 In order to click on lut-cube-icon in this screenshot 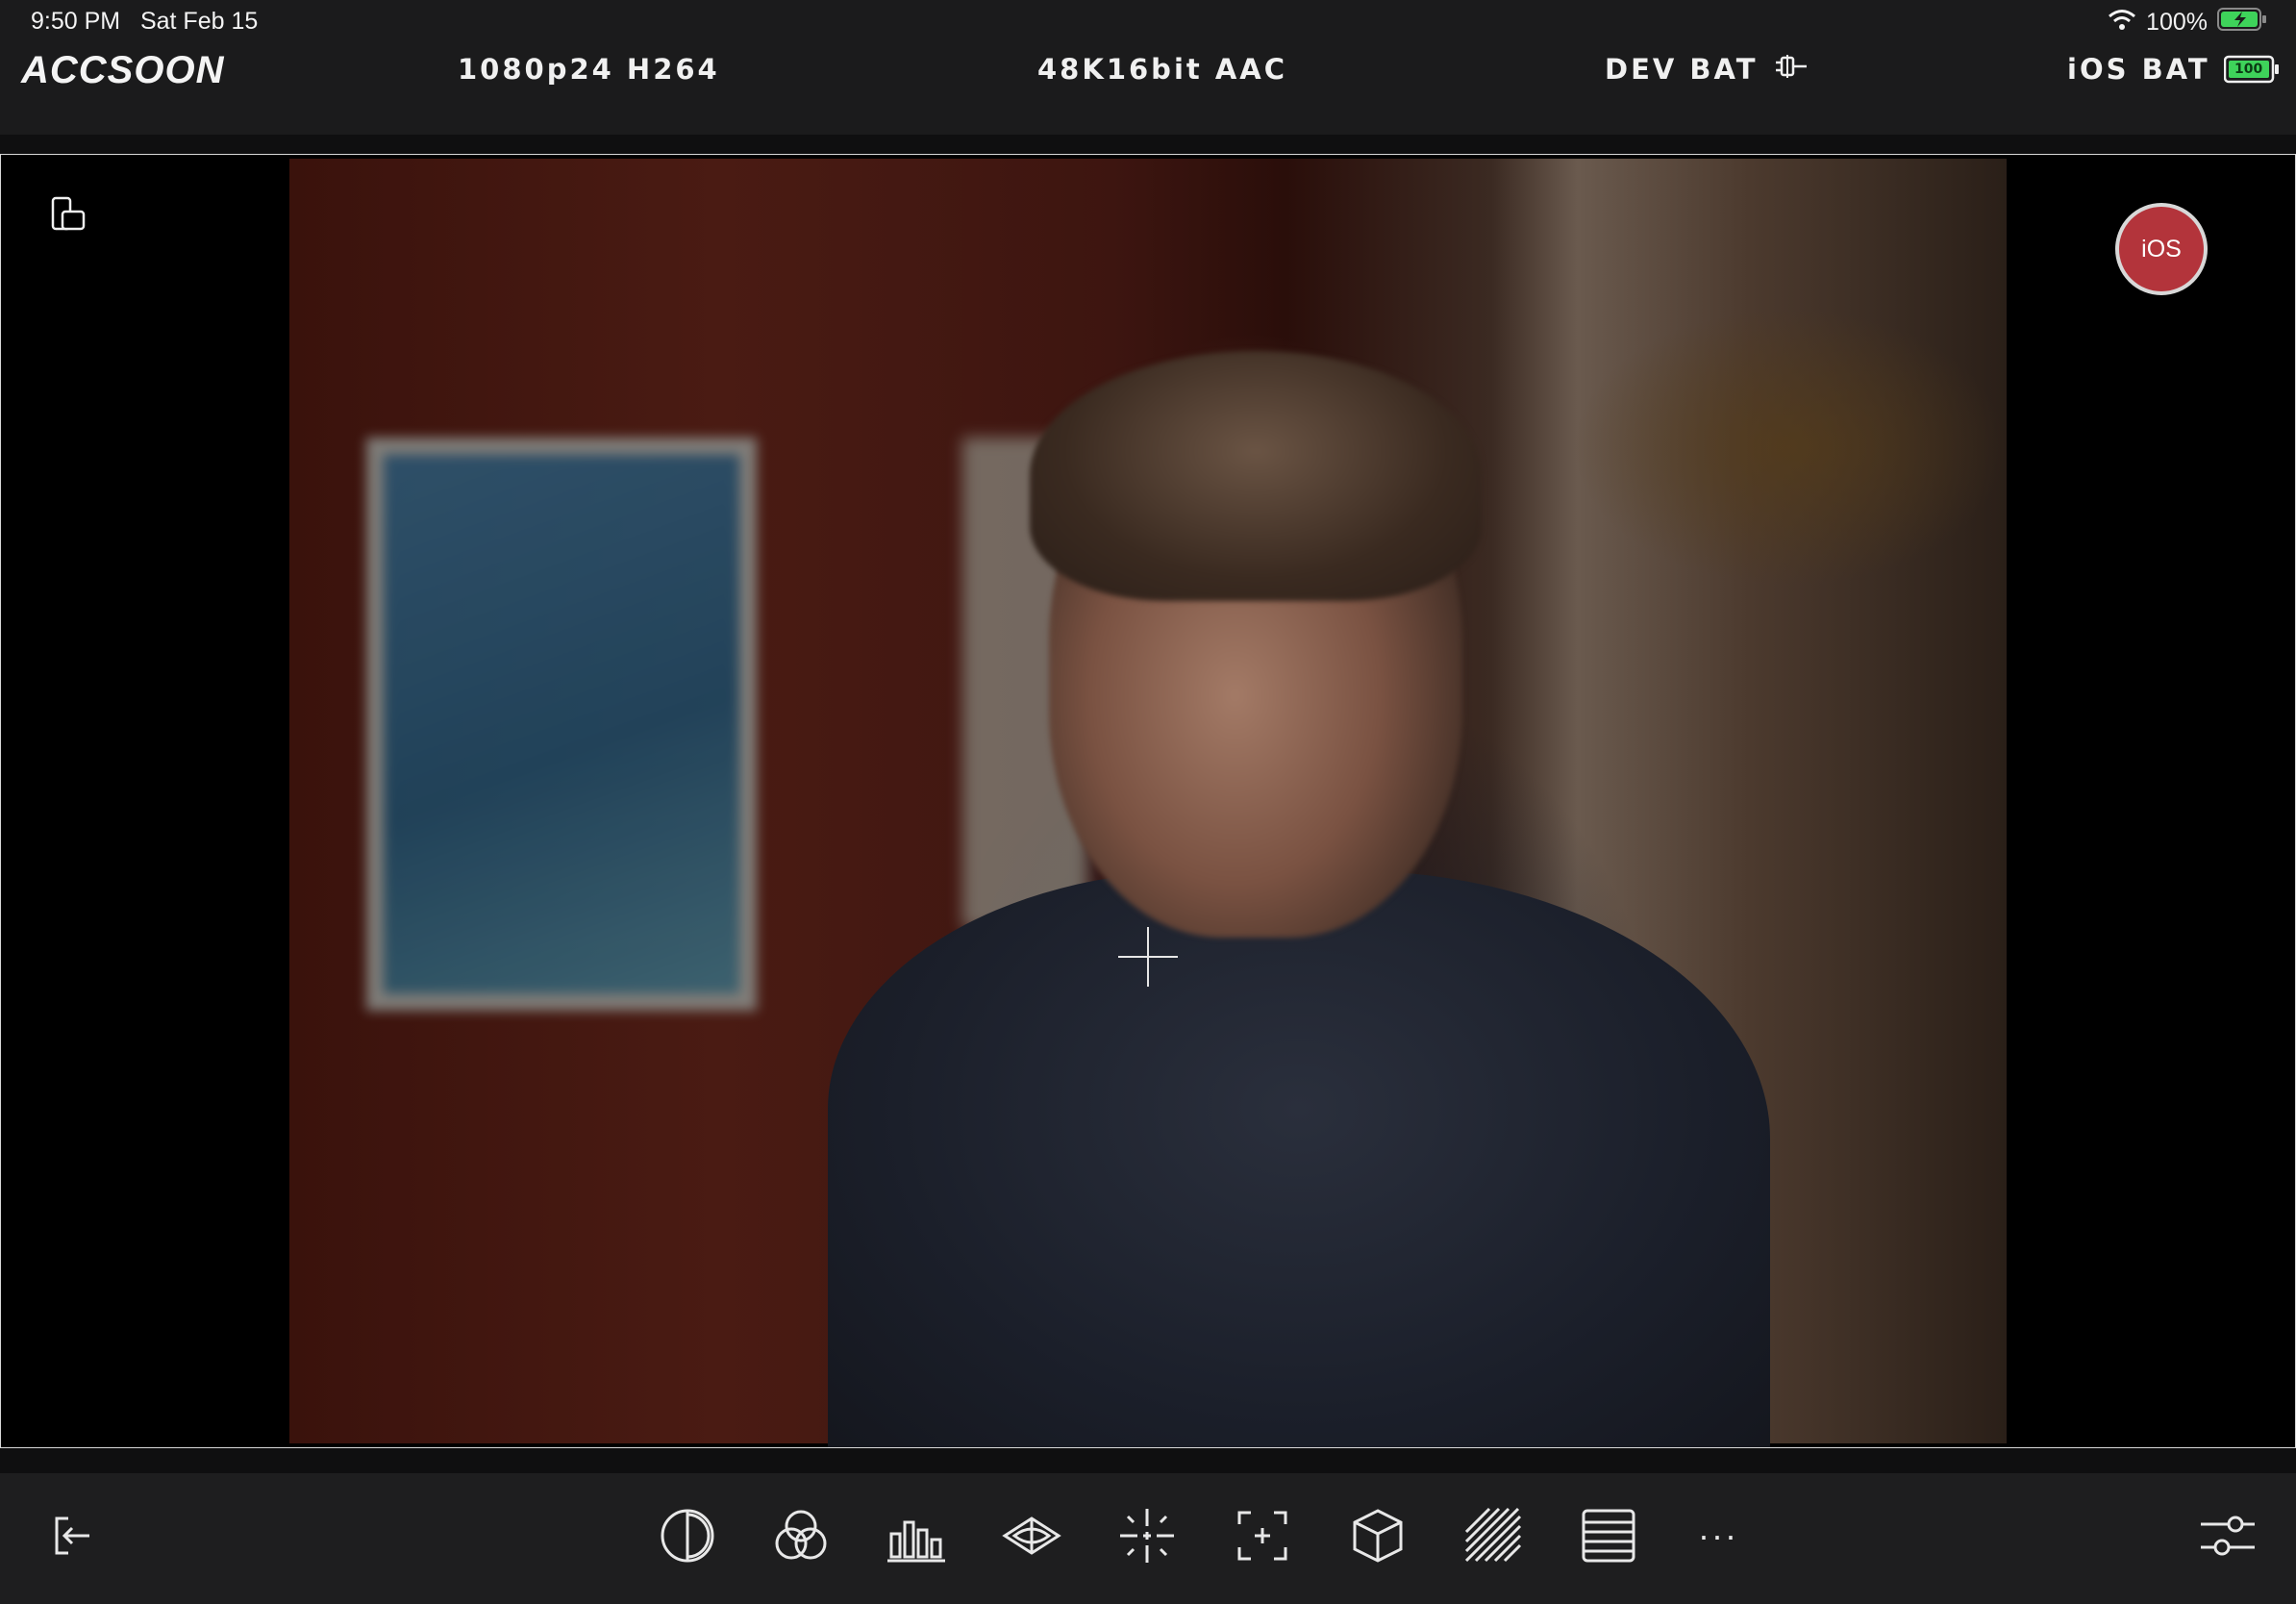, I will do `click(1377, 1535)`.